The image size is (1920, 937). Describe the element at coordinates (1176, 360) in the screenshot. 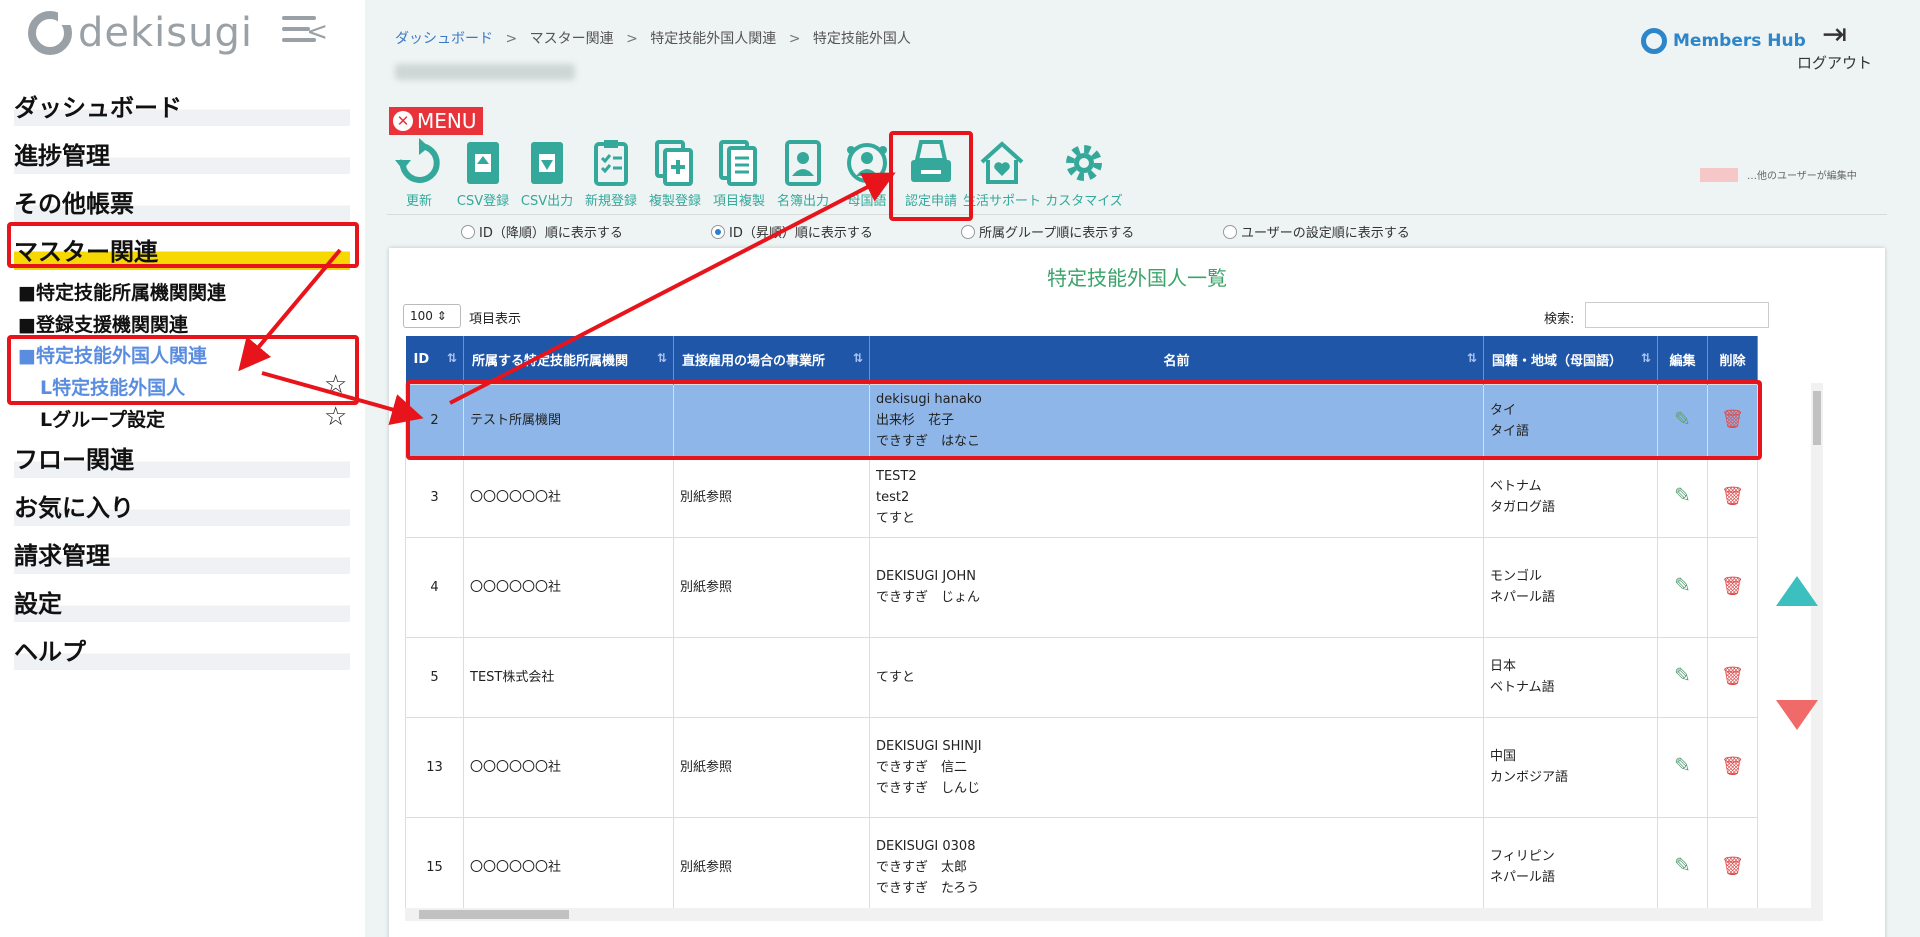

I see `column-header-name: 名前 ⇅` at that location.